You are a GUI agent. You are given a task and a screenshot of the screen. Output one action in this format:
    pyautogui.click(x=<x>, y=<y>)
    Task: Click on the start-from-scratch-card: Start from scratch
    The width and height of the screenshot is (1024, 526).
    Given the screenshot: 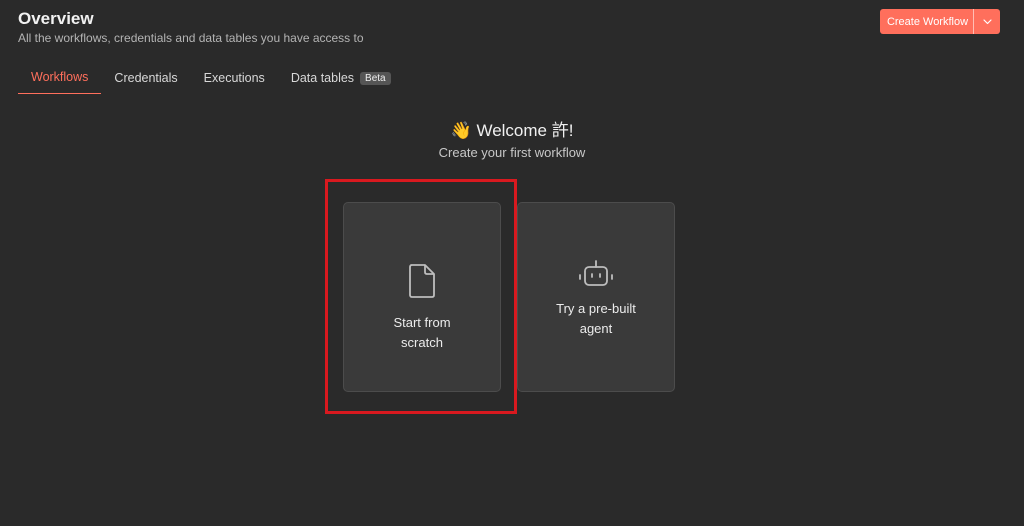 What is the action you would take?
    pyautogui.click(x=422, y=297)
    